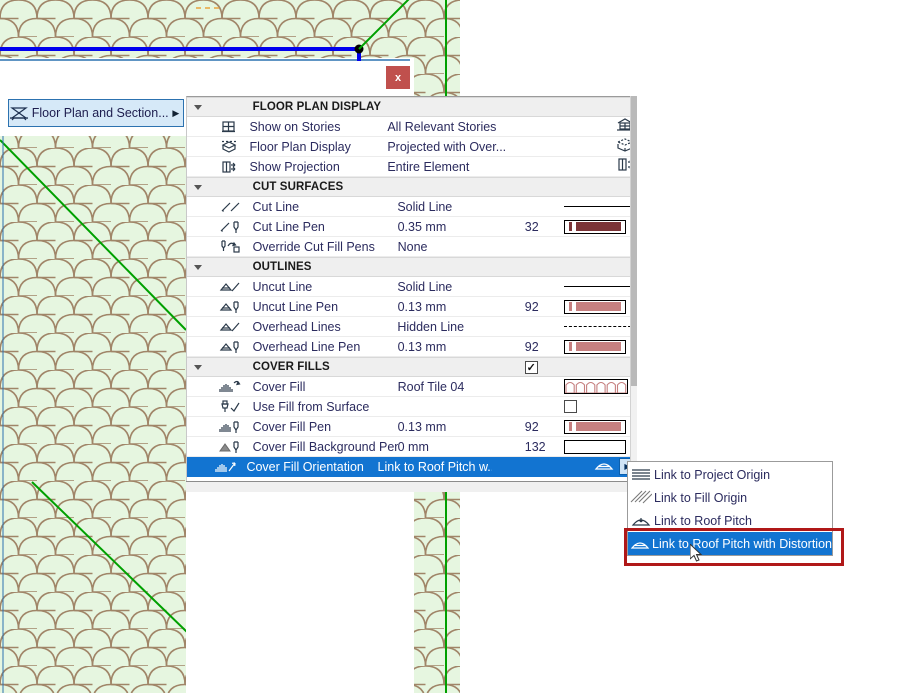  What do you see at coordinates (228, 167) in the screenshot?
I see `show-projection-icon` at bounding box center [228, 167].